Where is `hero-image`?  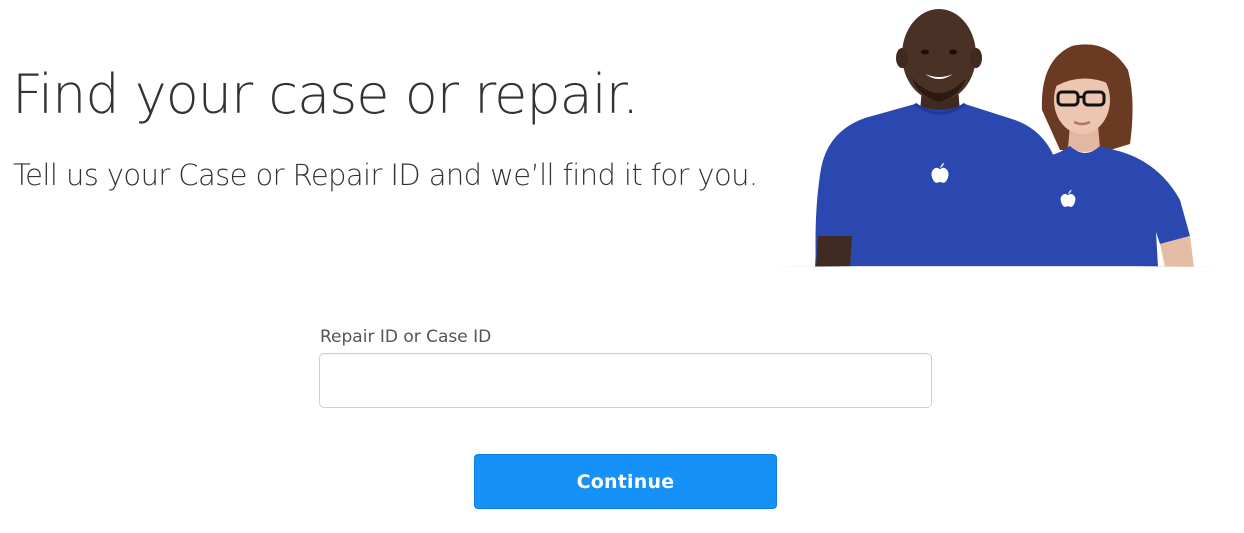 hero-image is located at coordinates (1004, 138).